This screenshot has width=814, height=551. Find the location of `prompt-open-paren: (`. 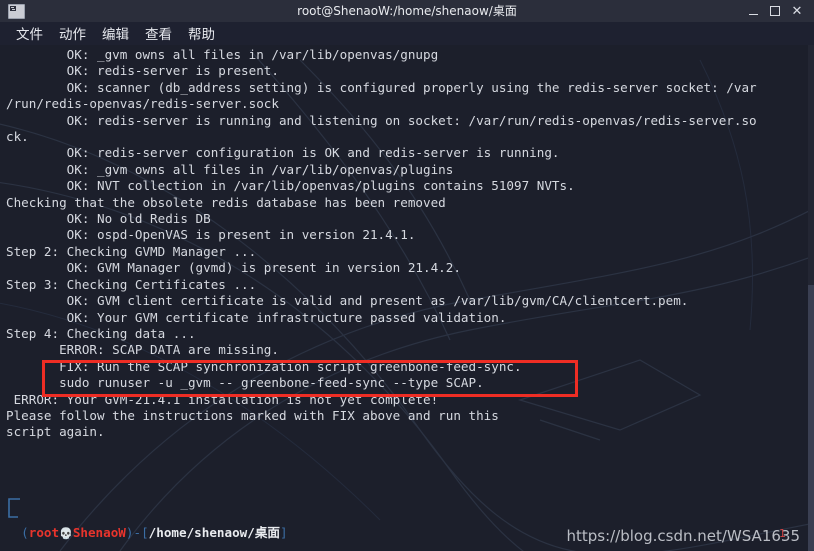

prompt-open-paren: ( is located at coordinates (25, 532).